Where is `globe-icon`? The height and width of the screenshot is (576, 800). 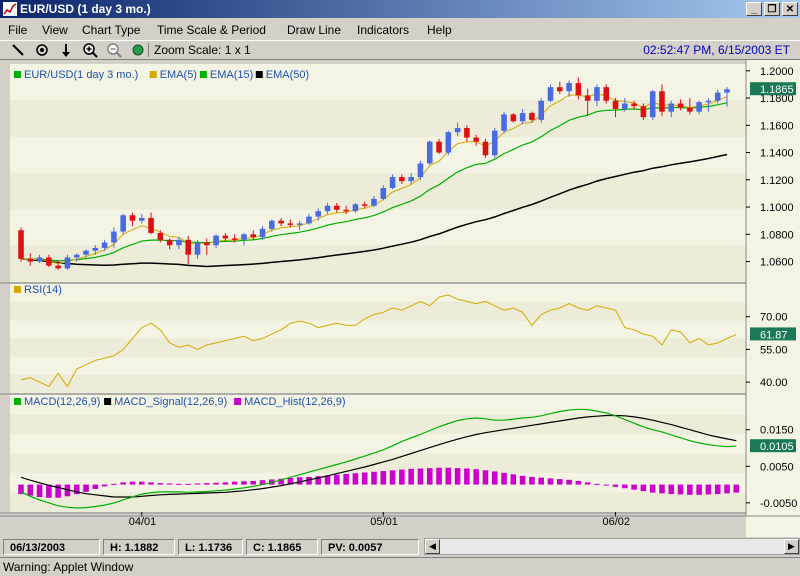 globe-icon is located at coordinates (138, 50).